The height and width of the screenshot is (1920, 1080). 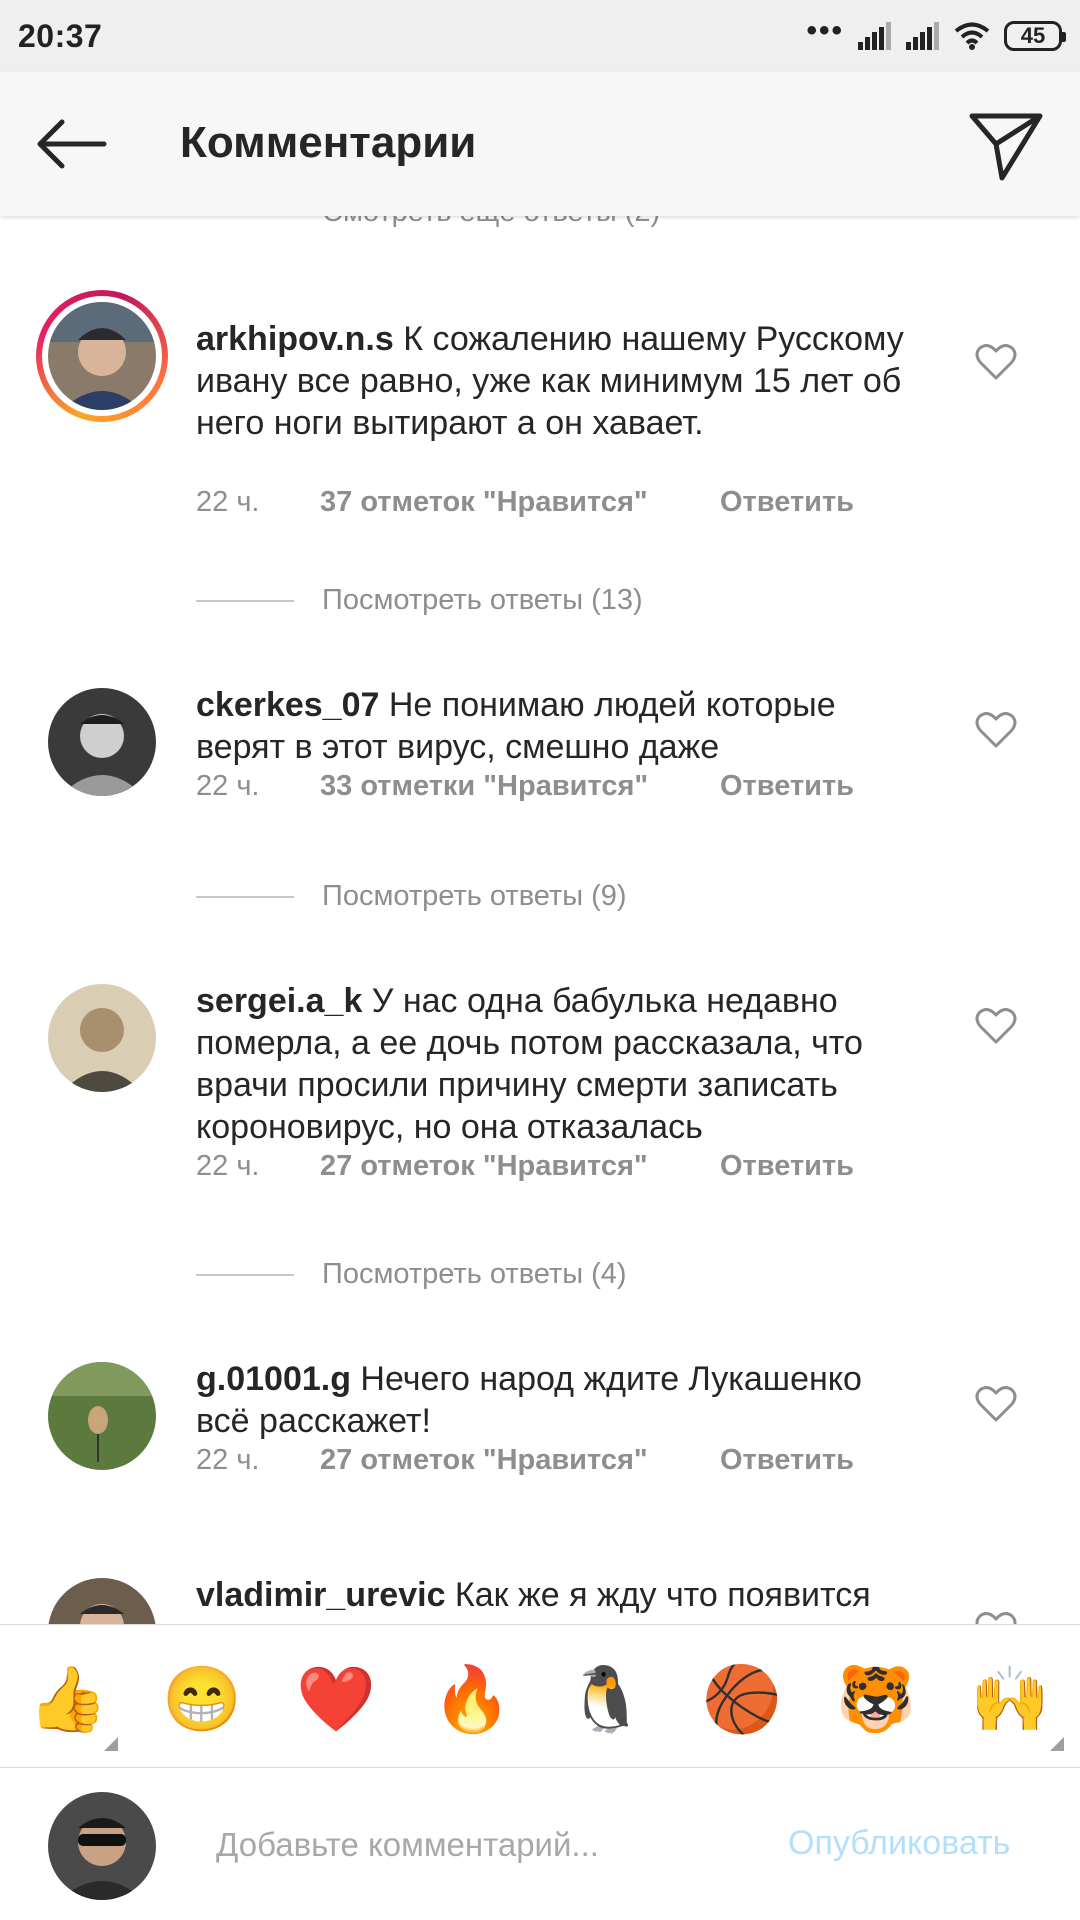 I want to click on basketball-emoji: 🏀, so click(x=742, y=1699).